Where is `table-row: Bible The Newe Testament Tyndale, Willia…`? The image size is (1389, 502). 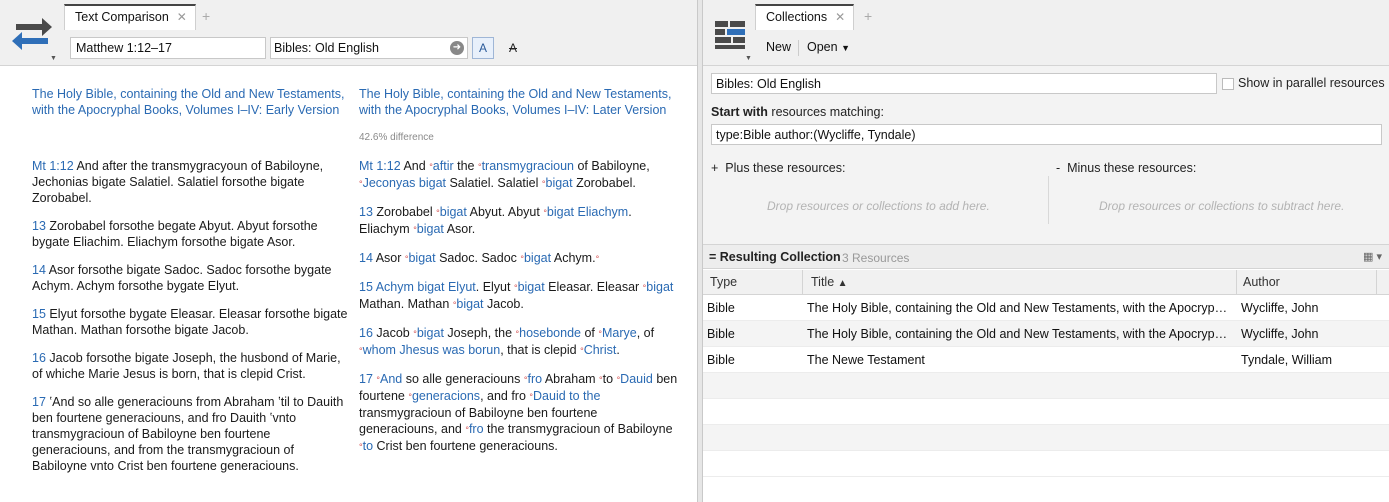
table-row: Bible The Newe Testament Tyndale, Willia… is located at coordinates (1046, 360).